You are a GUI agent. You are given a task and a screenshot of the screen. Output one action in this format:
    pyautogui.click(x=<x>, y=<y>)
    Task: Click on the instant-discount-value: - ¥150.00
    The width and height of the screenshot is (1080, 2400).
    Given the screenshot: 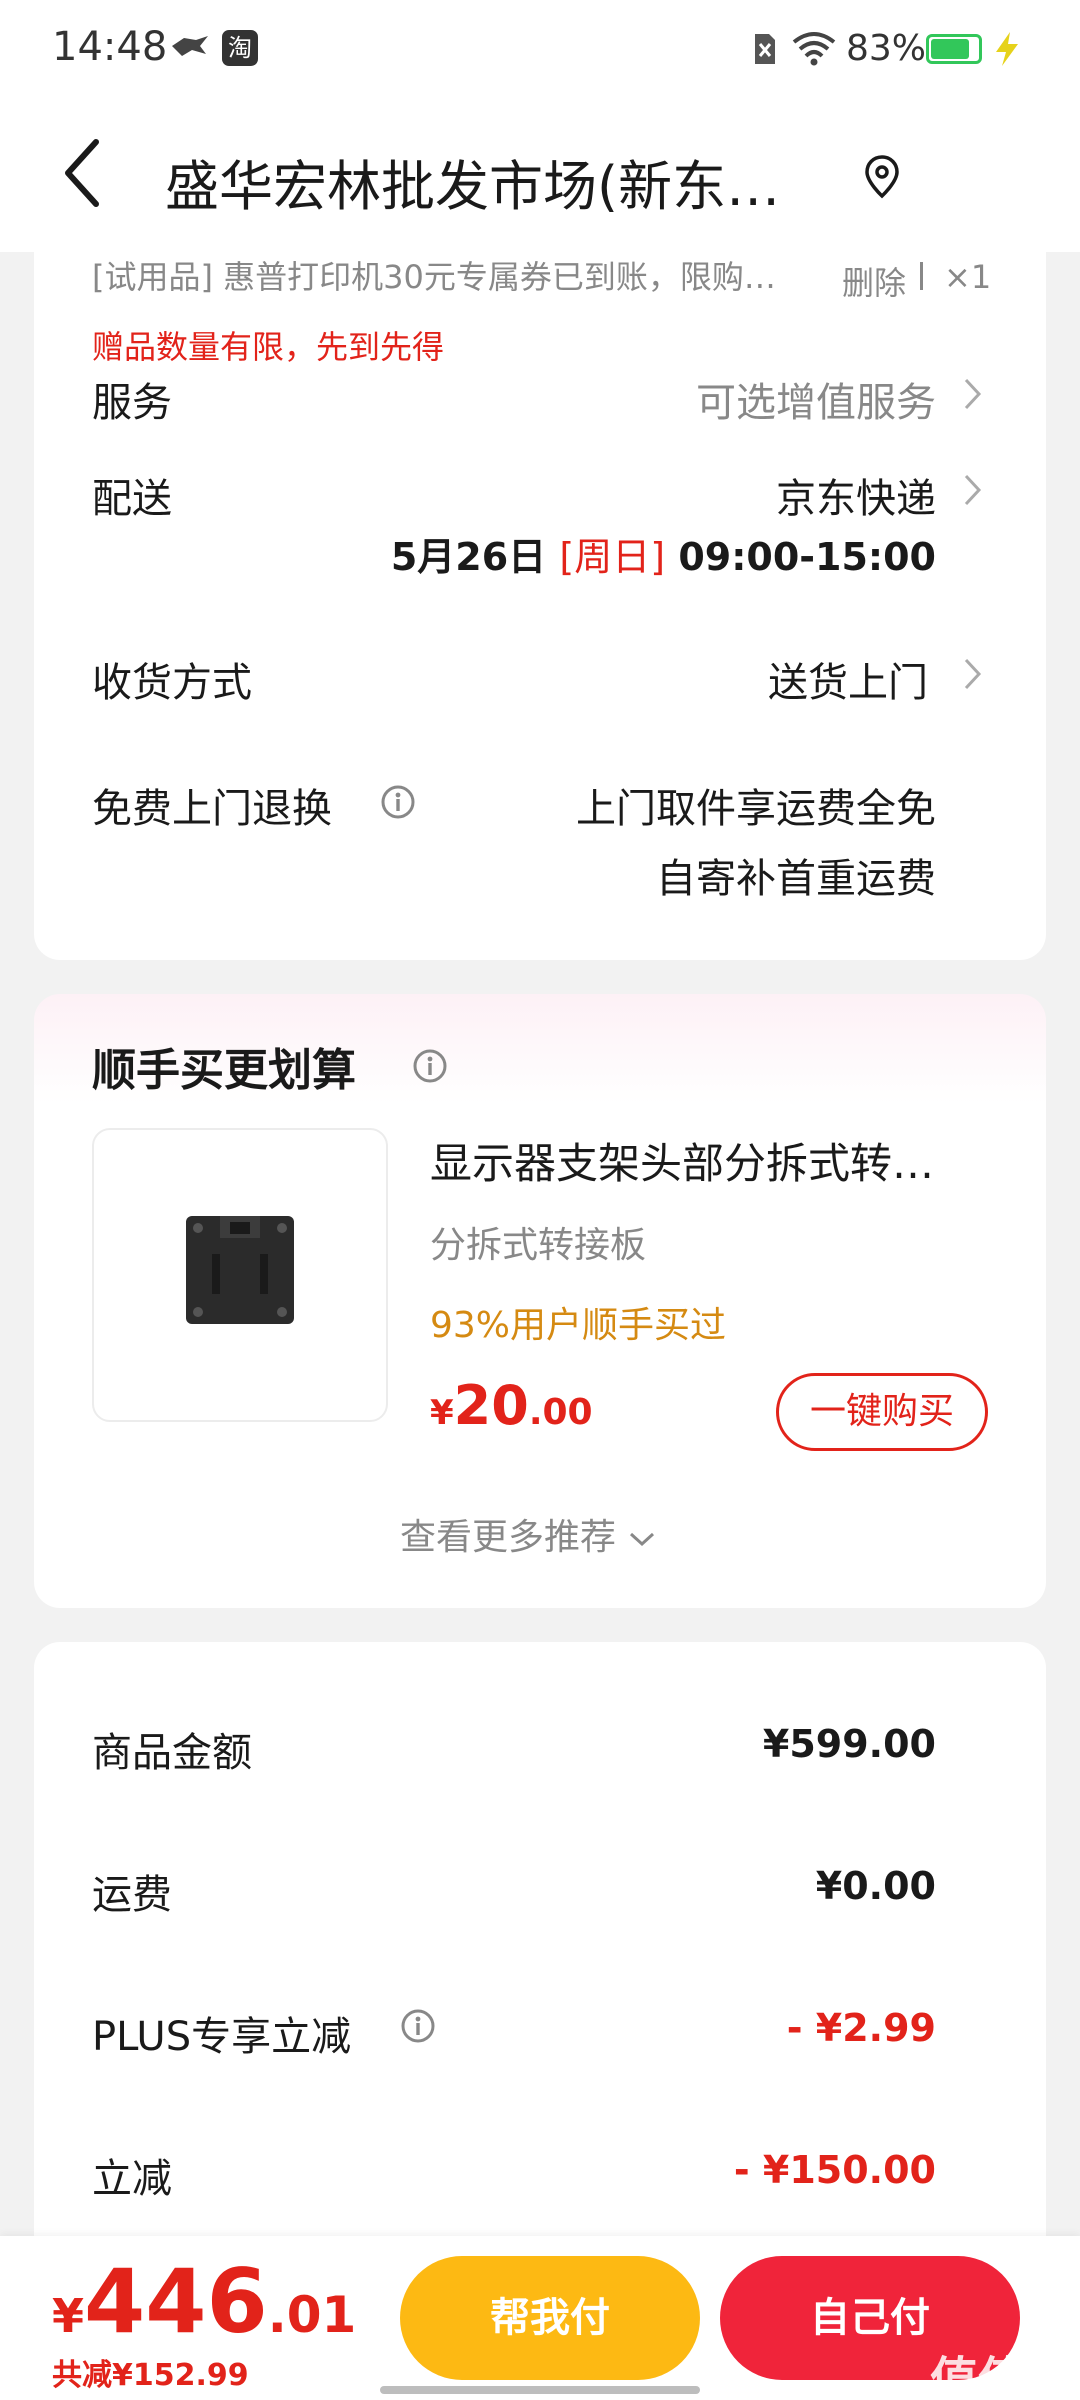 What is the action you would take?
    pyautogui.click(x=834, y=2170)
    